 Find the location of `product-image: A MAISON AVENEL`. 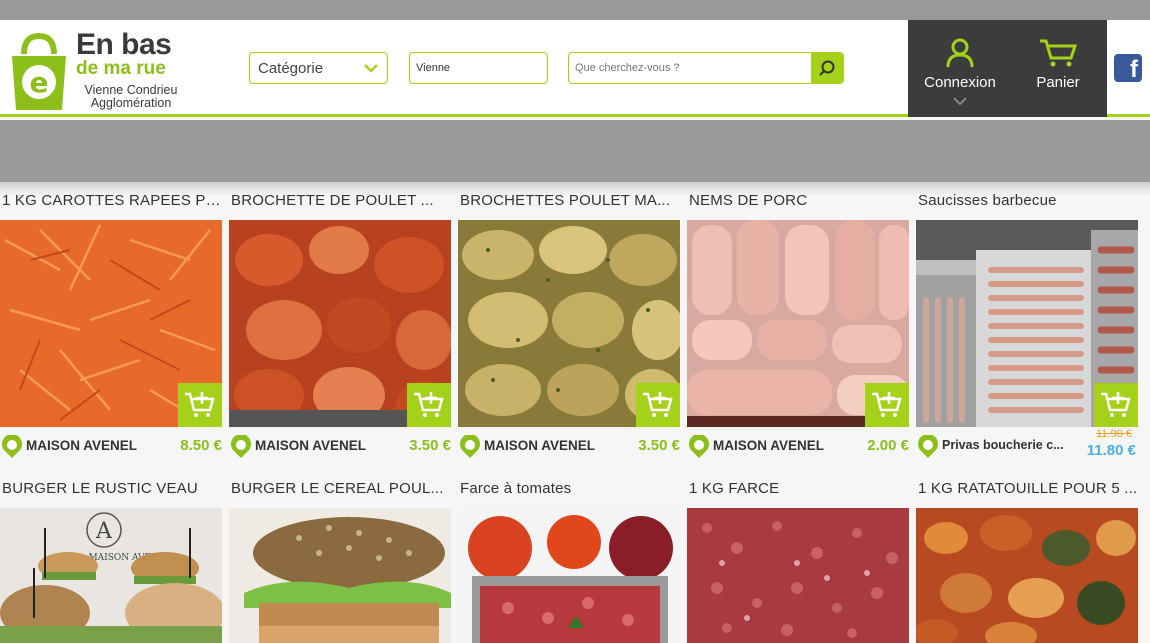

product-image: A MAISON AVENEL is located at coordinates (111, 575).